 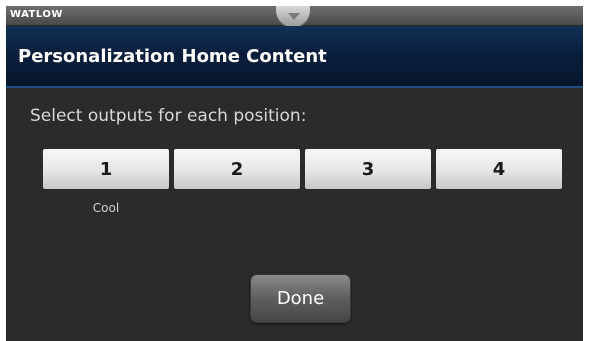 What do you see at coordinates (368, 169) in the screenshot?
I see `position-3-button: 3` at bounding box center [368, 169].